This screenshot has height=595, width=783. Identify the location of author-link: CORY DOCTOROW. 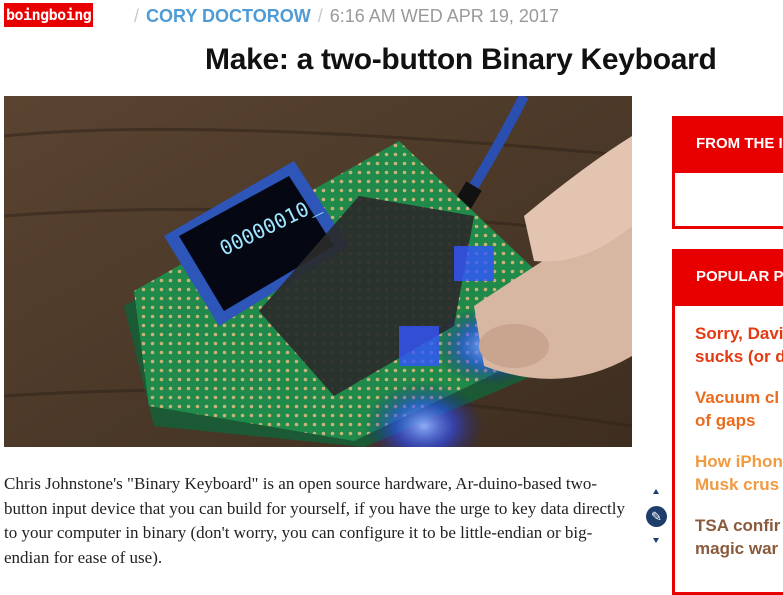
(228, 16).